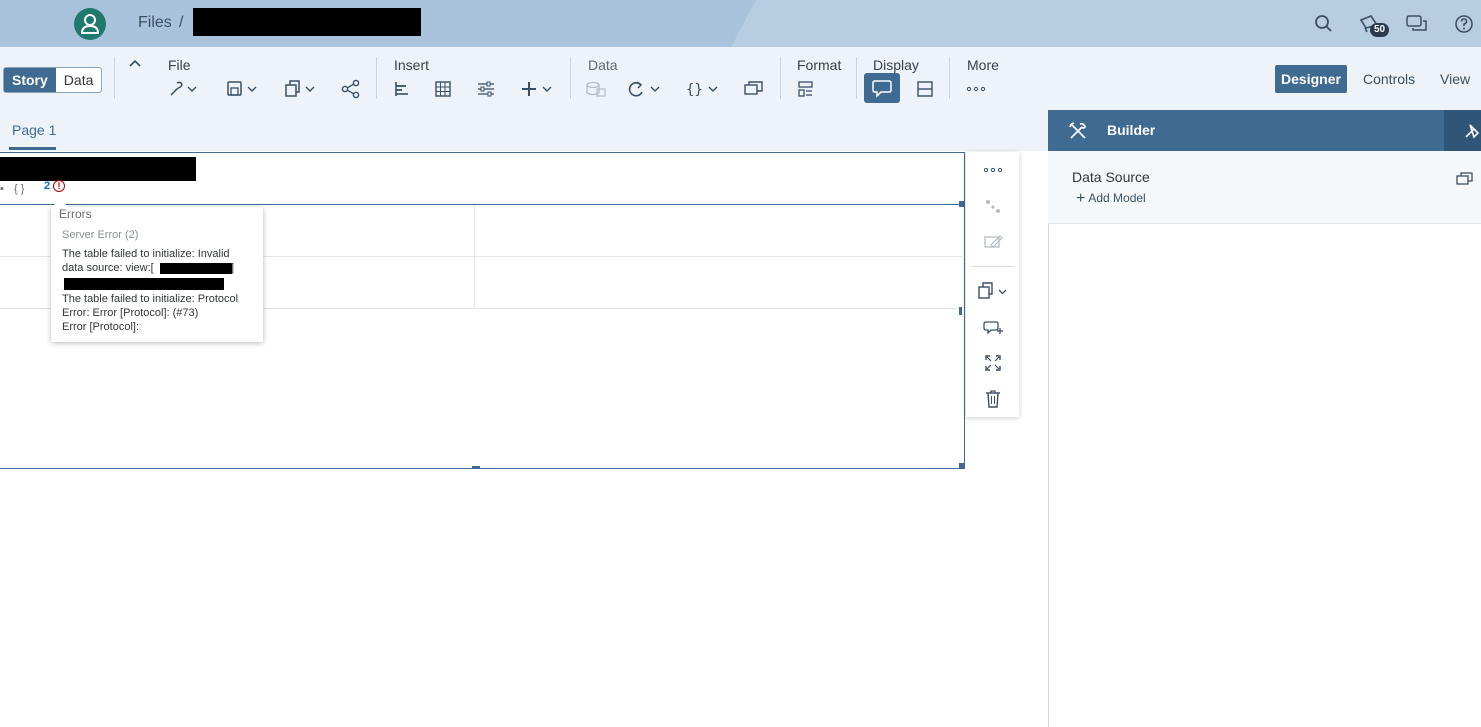 This screenshot has width=1481, height=727. Describe the element at coordinates (1464, 24) in the screenshot. I see `help-icon` at that location.